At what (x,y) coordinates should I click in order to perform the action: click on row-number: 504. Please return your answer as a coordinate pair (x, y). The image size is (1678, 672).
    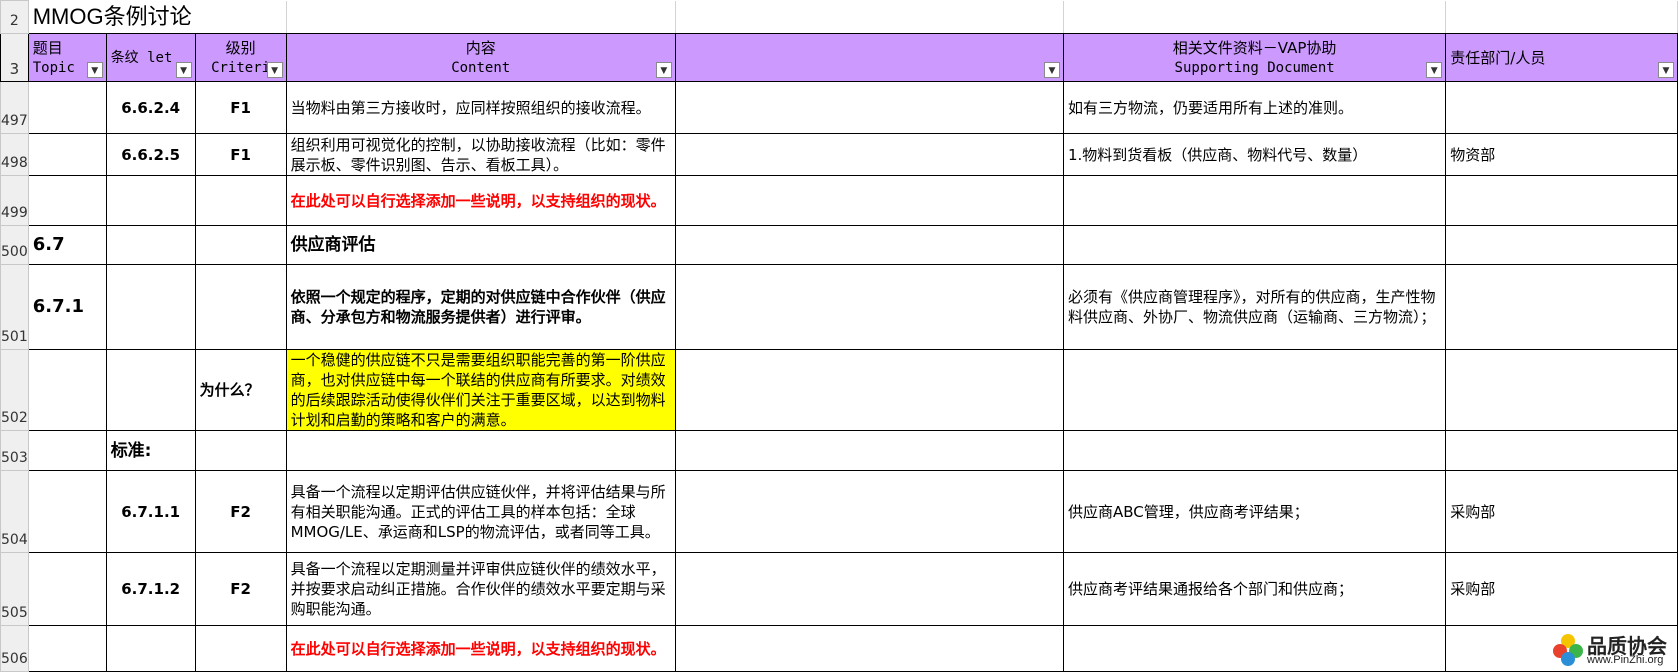
    Looking at the image, I should click on (14, 511).